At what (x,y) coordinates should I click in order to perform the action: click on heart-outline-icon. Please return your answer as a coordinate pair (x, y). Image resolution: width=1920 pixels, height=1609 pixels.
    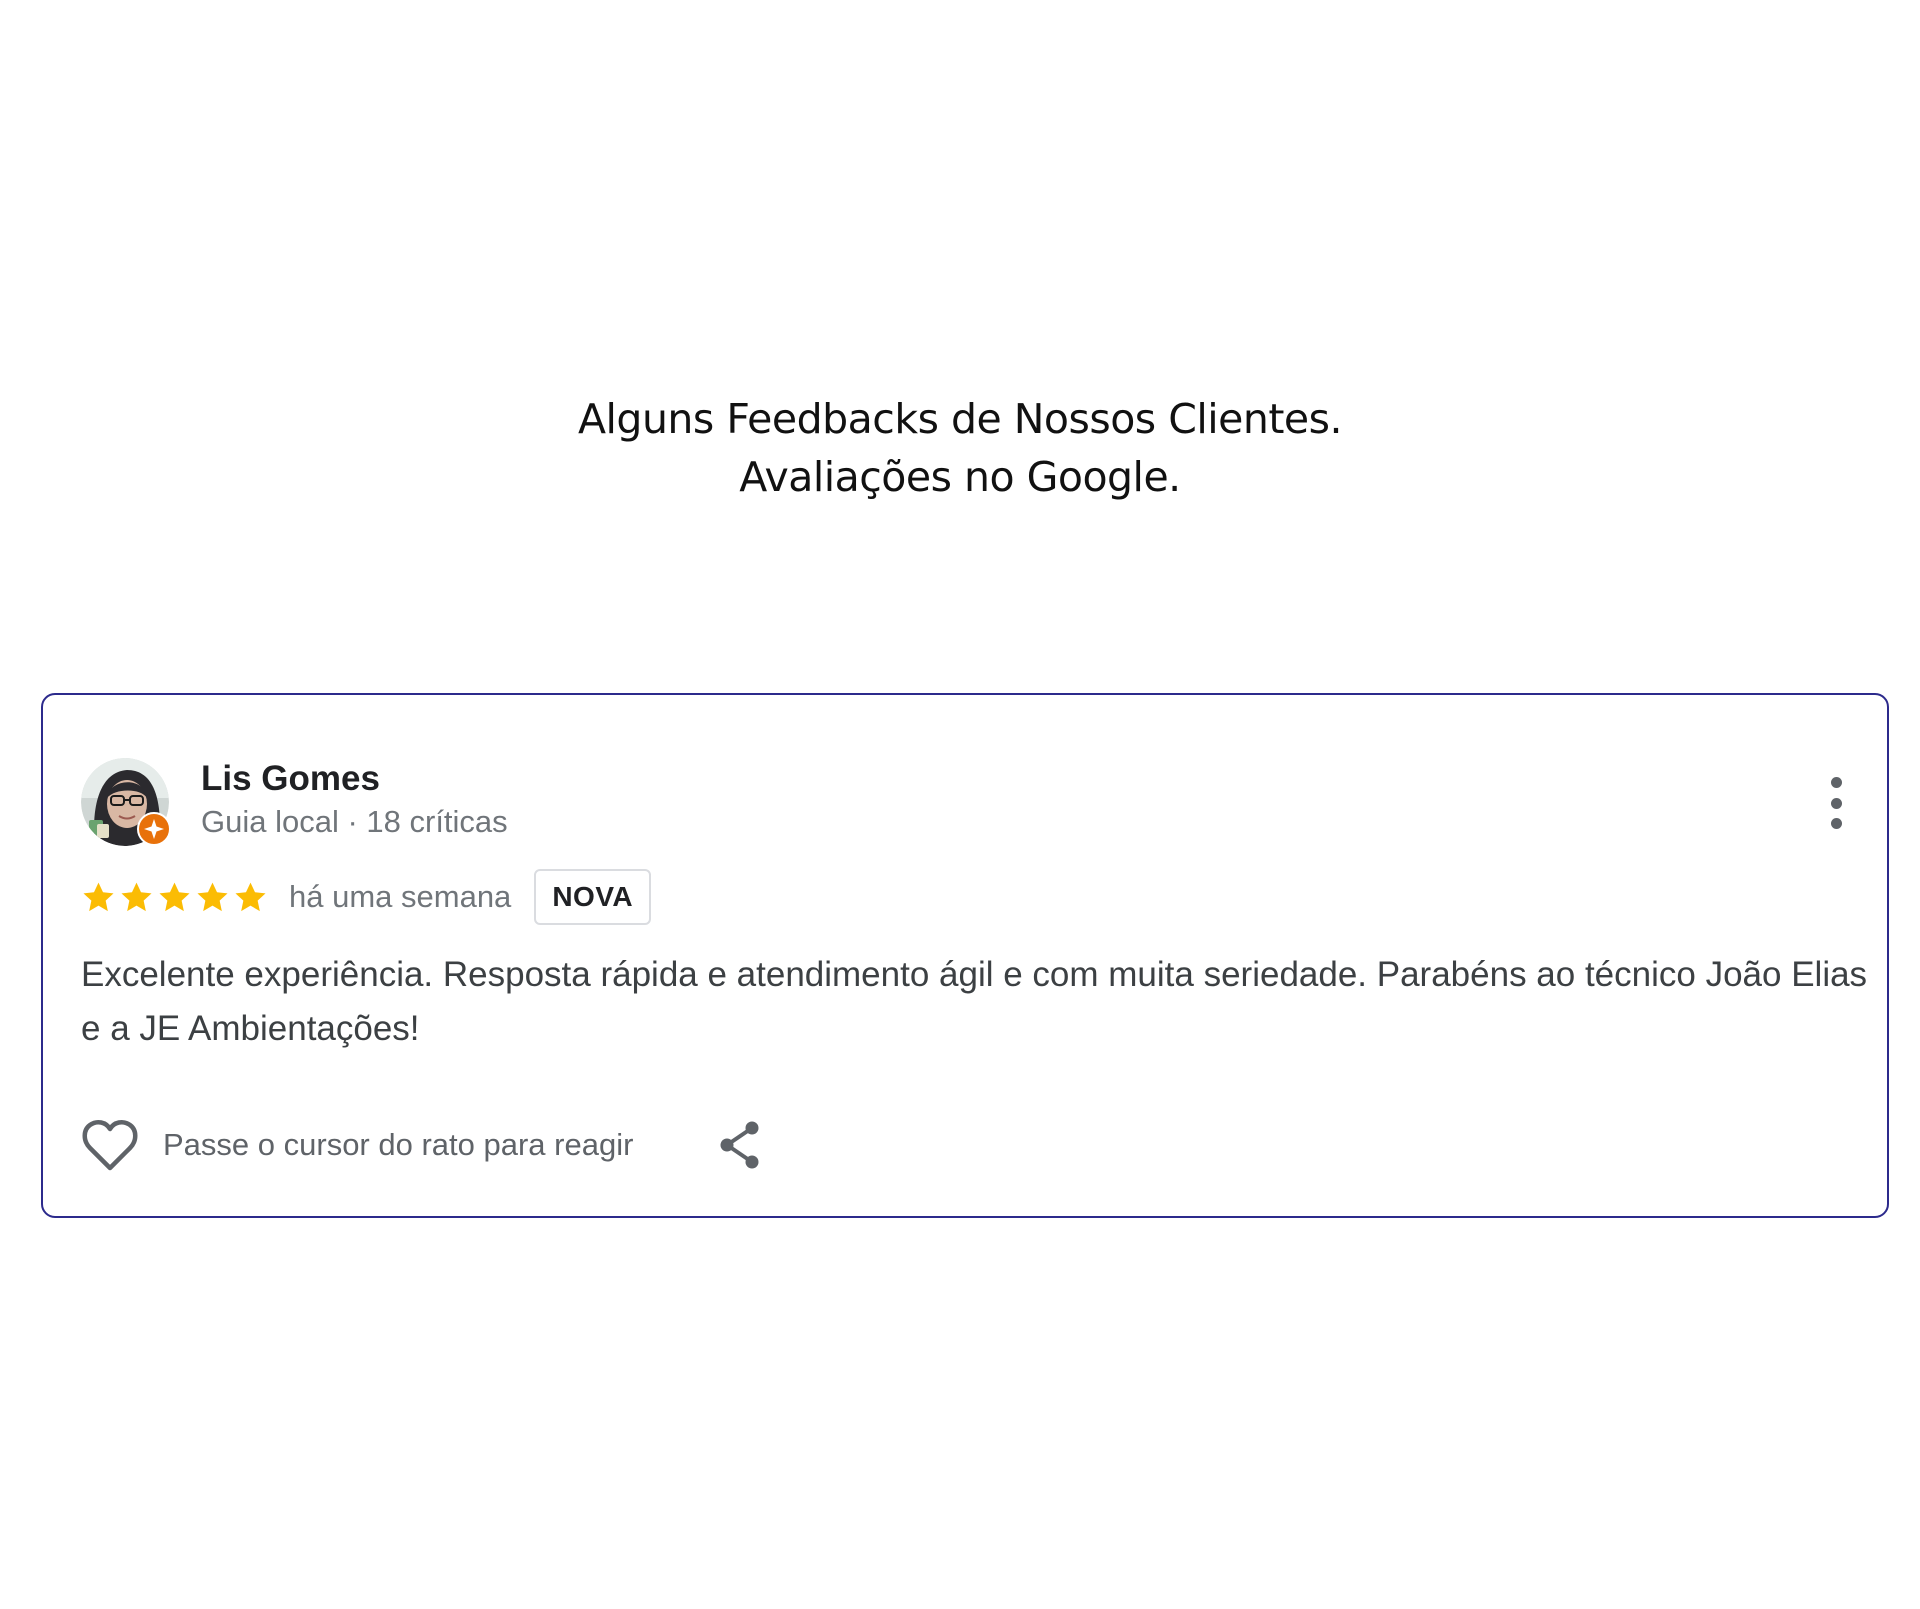
    Looking at the image, I should click on (110, 1145).